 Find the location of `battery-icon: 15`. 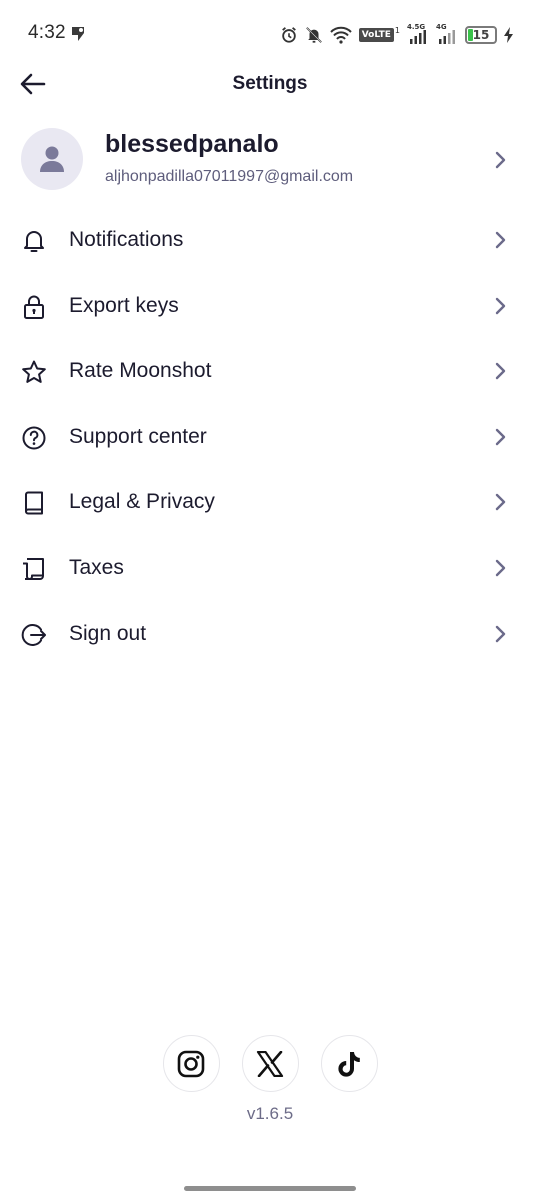

battery-icon: 15 is located at coordinates (481, 35).